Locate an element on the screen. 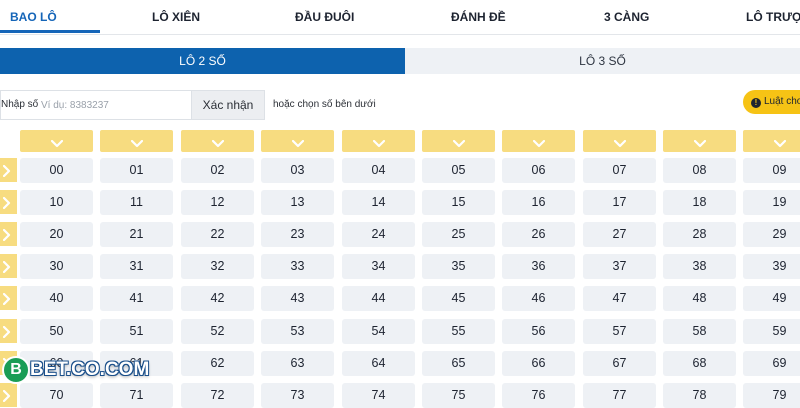 This screenshot has width=800, height=408. number-cell: 75 is located at coordinates (458, 395).